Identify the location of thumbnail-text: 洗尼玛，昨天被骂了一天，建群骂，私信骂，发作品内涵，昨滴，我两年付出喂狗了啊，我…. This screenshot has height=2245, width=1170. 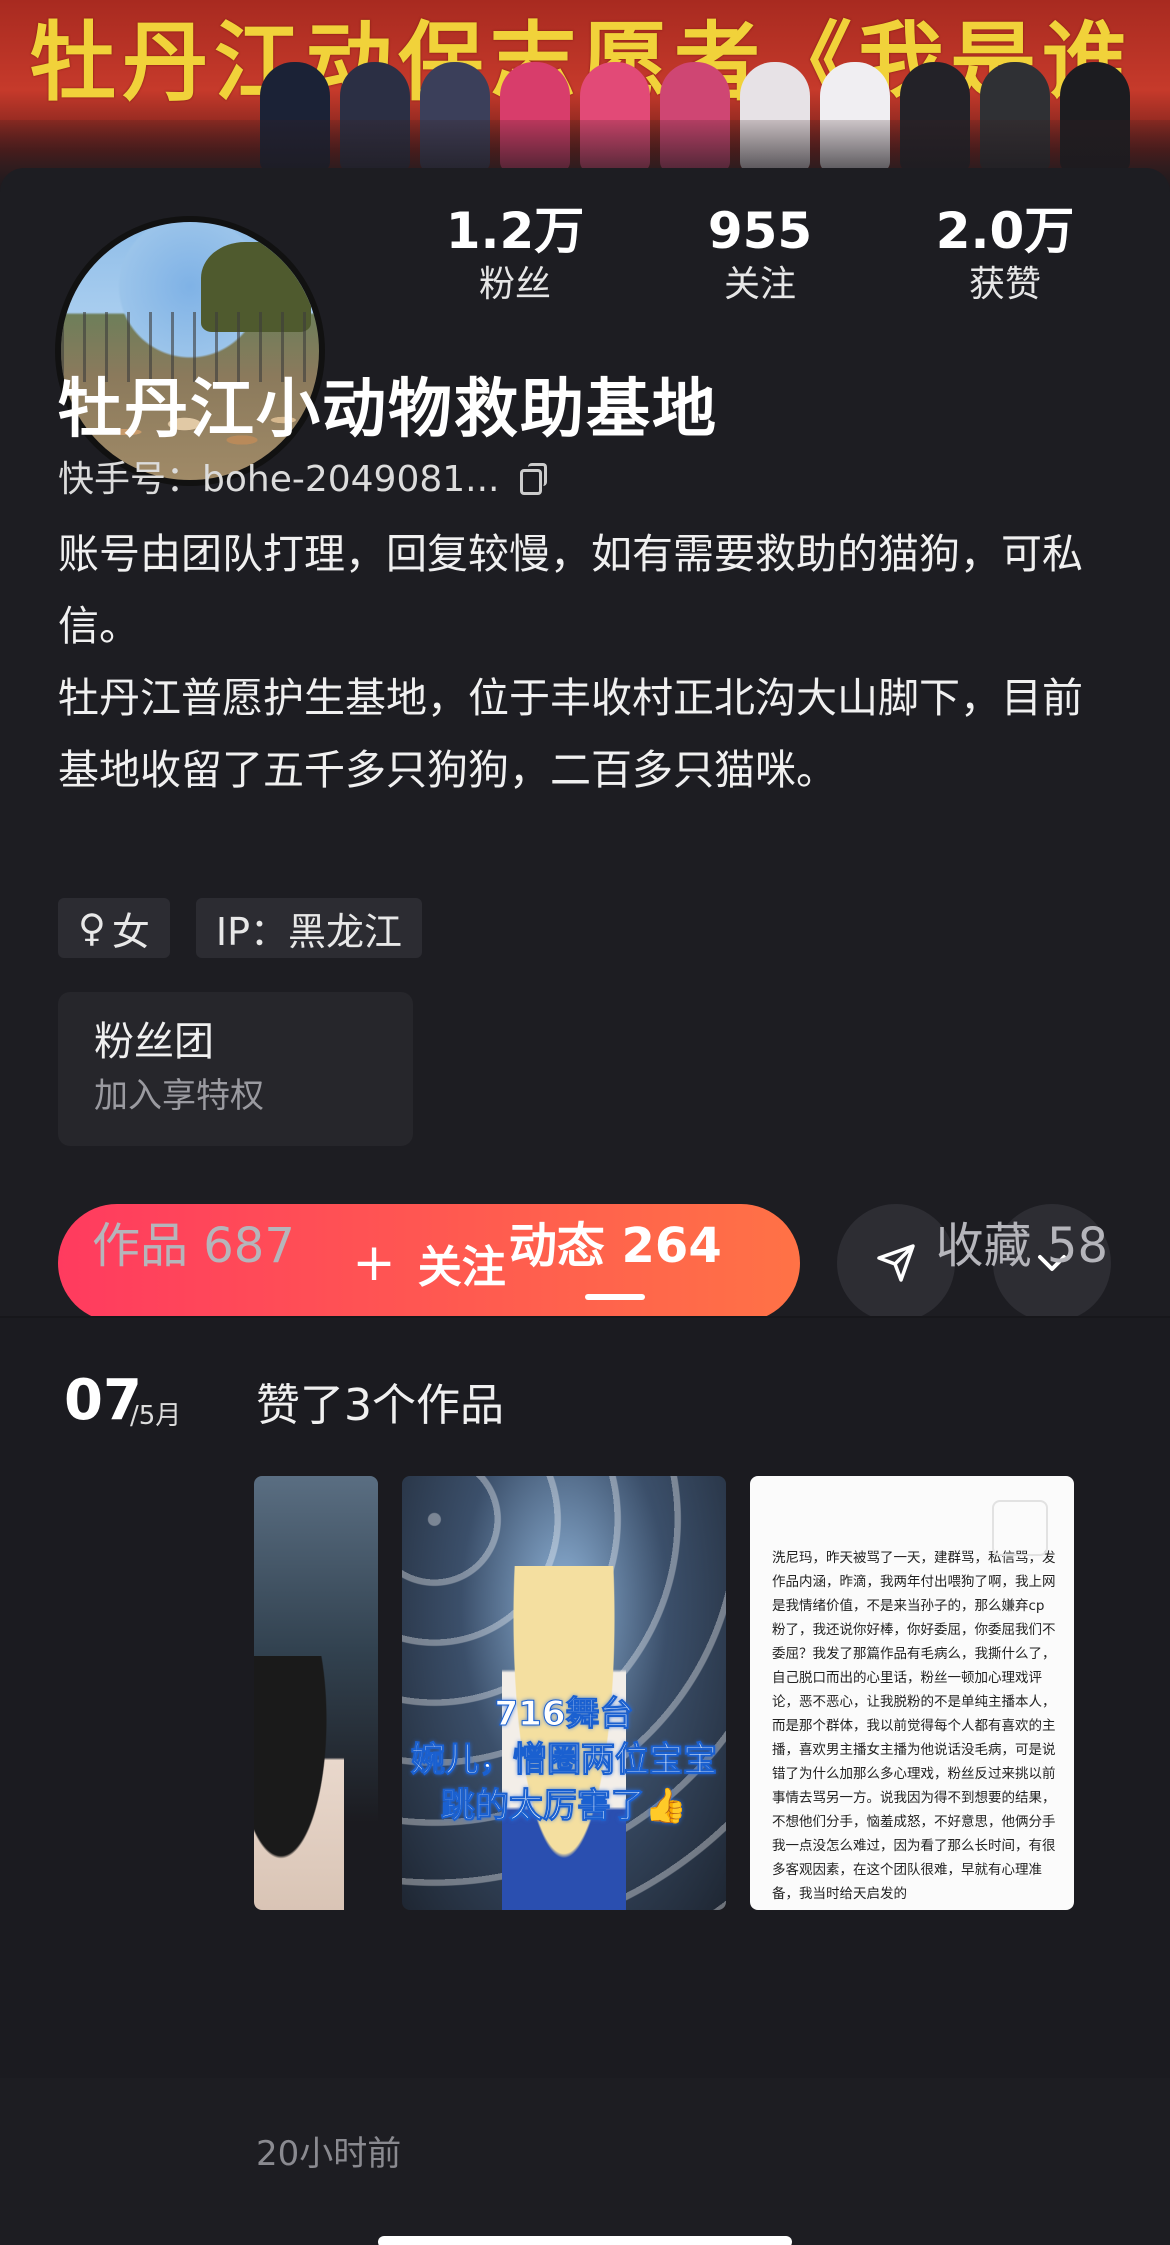
(914, 1726).